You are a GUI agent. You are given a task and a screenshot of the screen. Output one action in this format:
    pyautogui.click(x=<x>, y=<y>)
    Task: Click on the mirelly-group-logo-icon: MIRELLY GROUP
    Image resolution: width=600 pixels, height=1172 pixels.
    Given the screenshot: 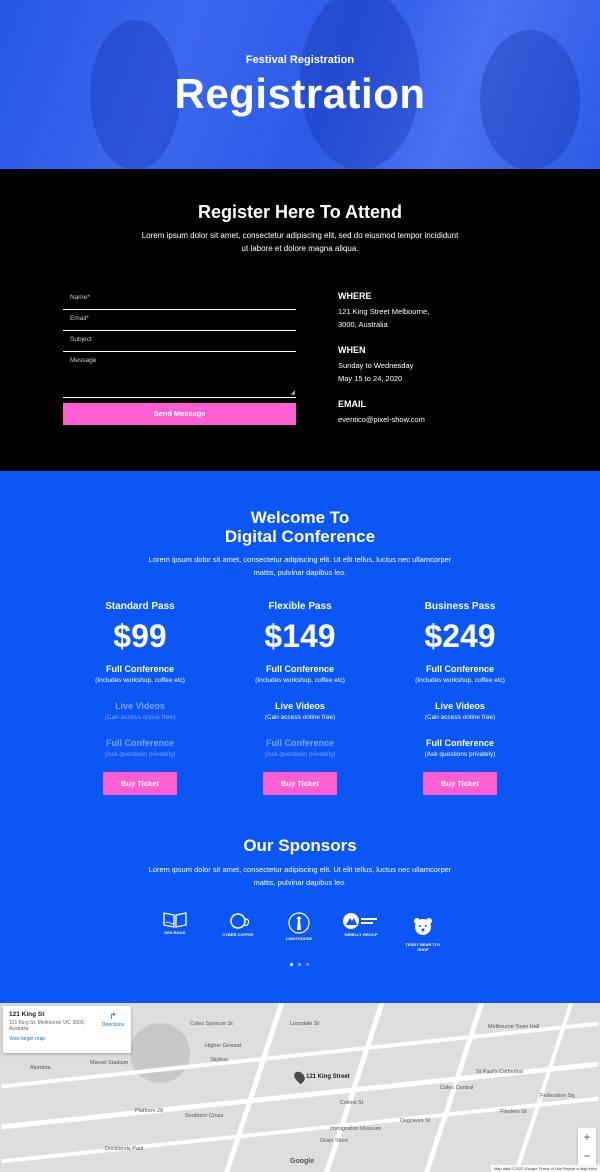 What is the action you would take?
    pyautogui.click(x=361, y=931)
    